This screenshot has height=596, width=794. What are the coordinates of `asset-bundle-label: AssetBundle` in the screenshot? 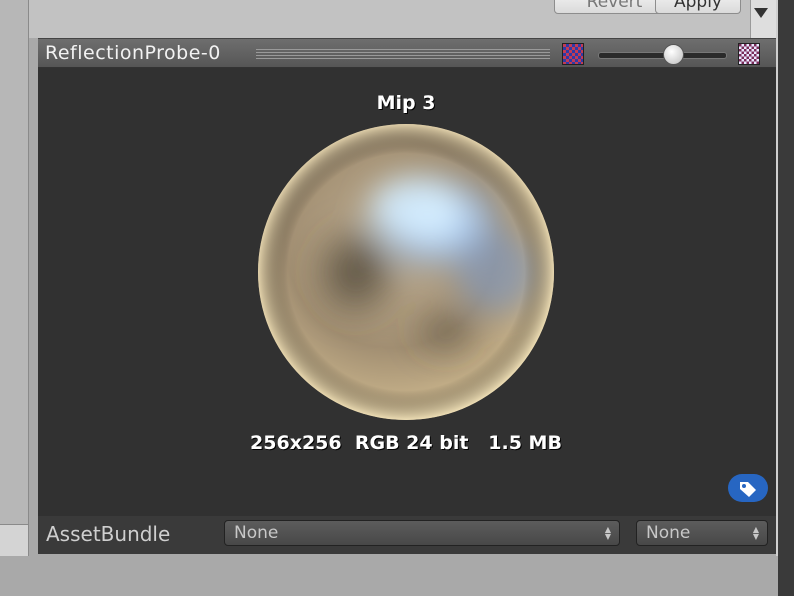 It's located at (108, 534).